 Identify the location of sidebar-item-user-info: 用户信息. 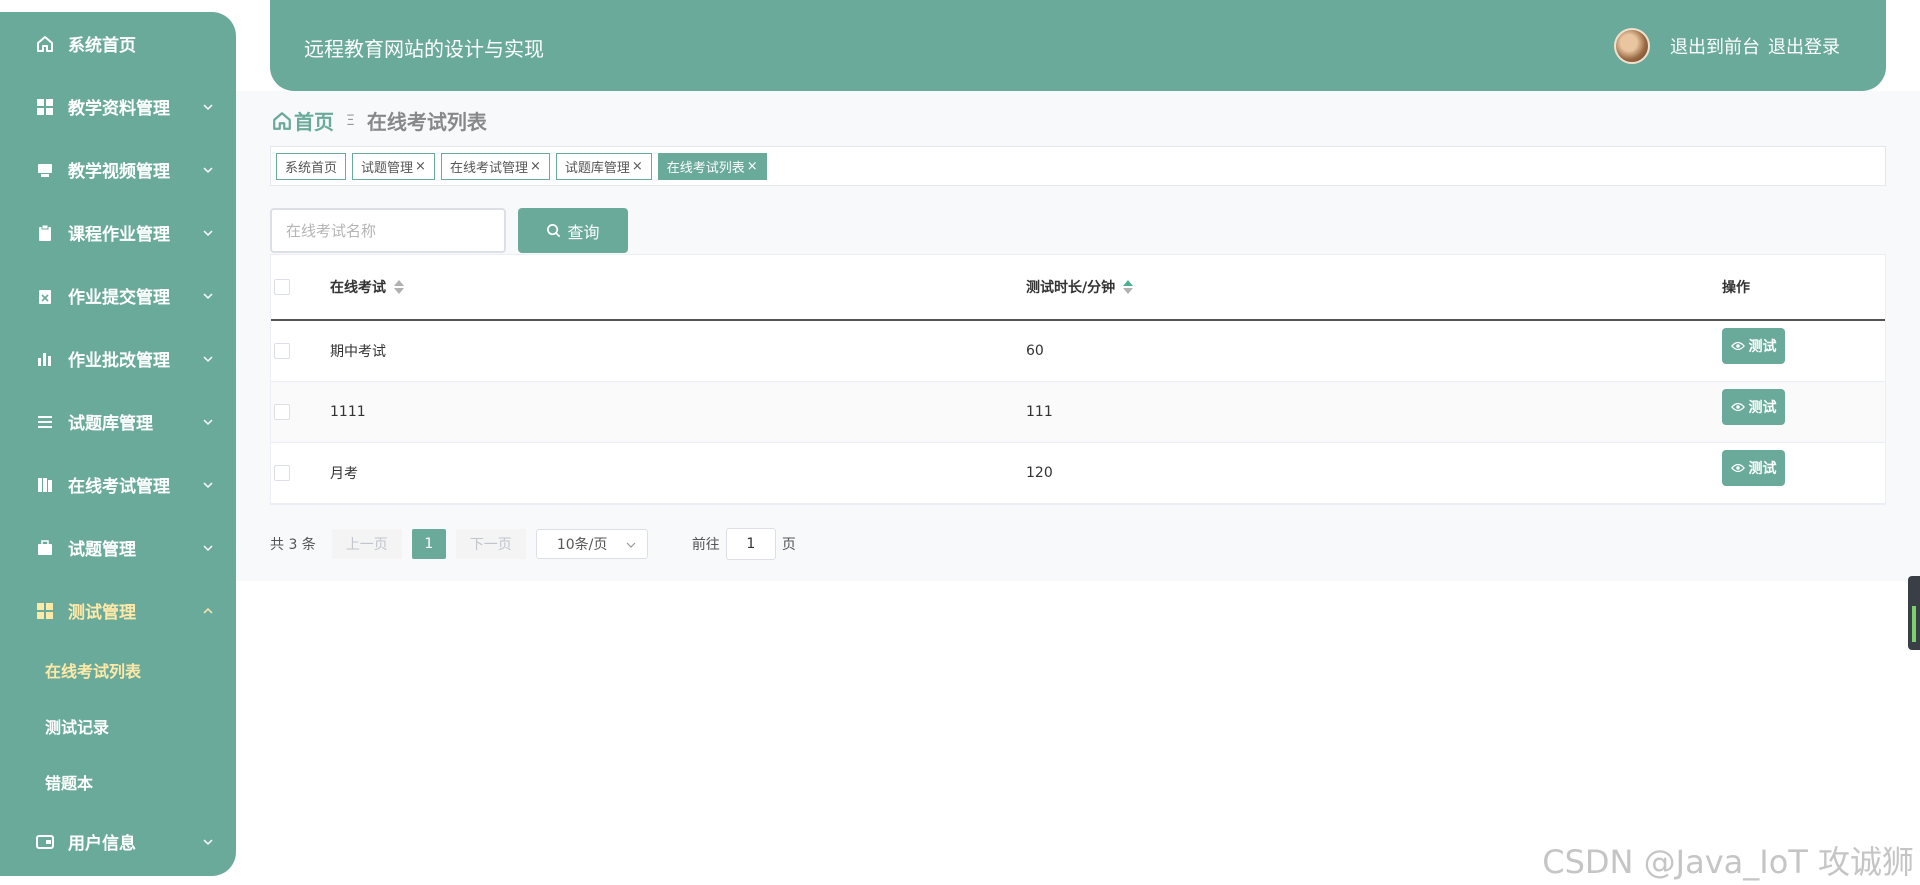
(118, 841).